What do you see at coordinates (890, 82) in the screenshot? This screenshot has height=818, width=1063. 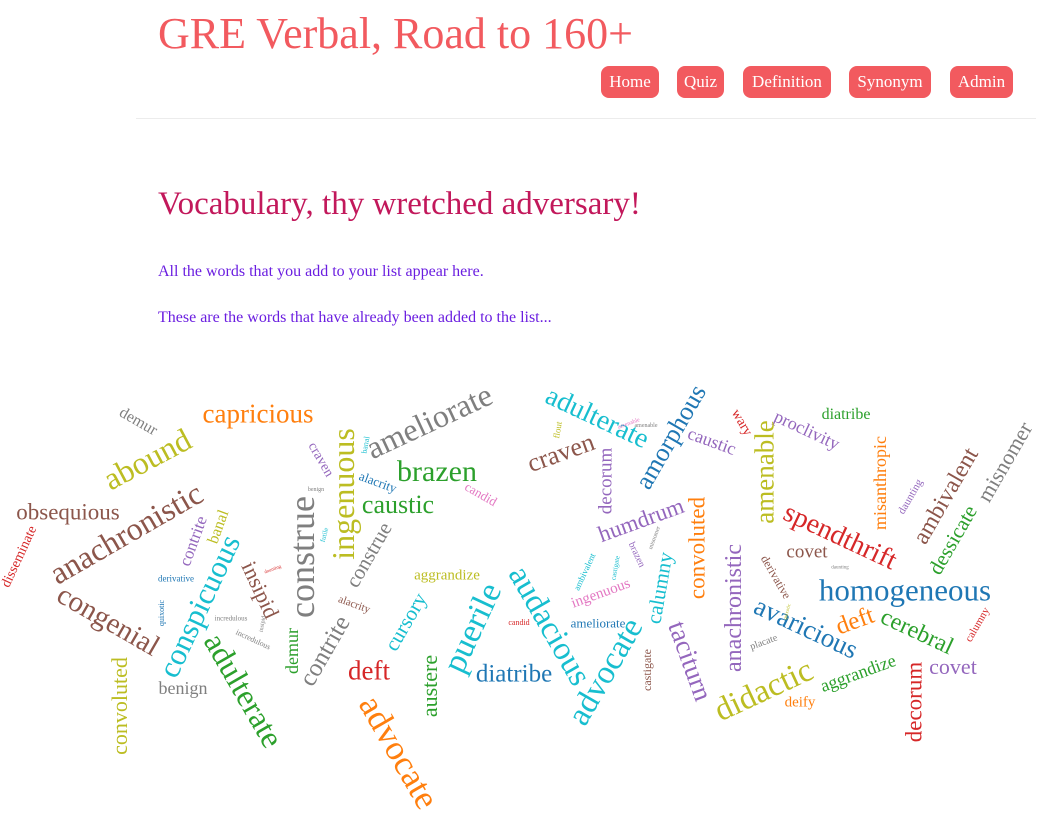 I see `nav-synonym-button: Synonym` at bounding box center [890, 82].